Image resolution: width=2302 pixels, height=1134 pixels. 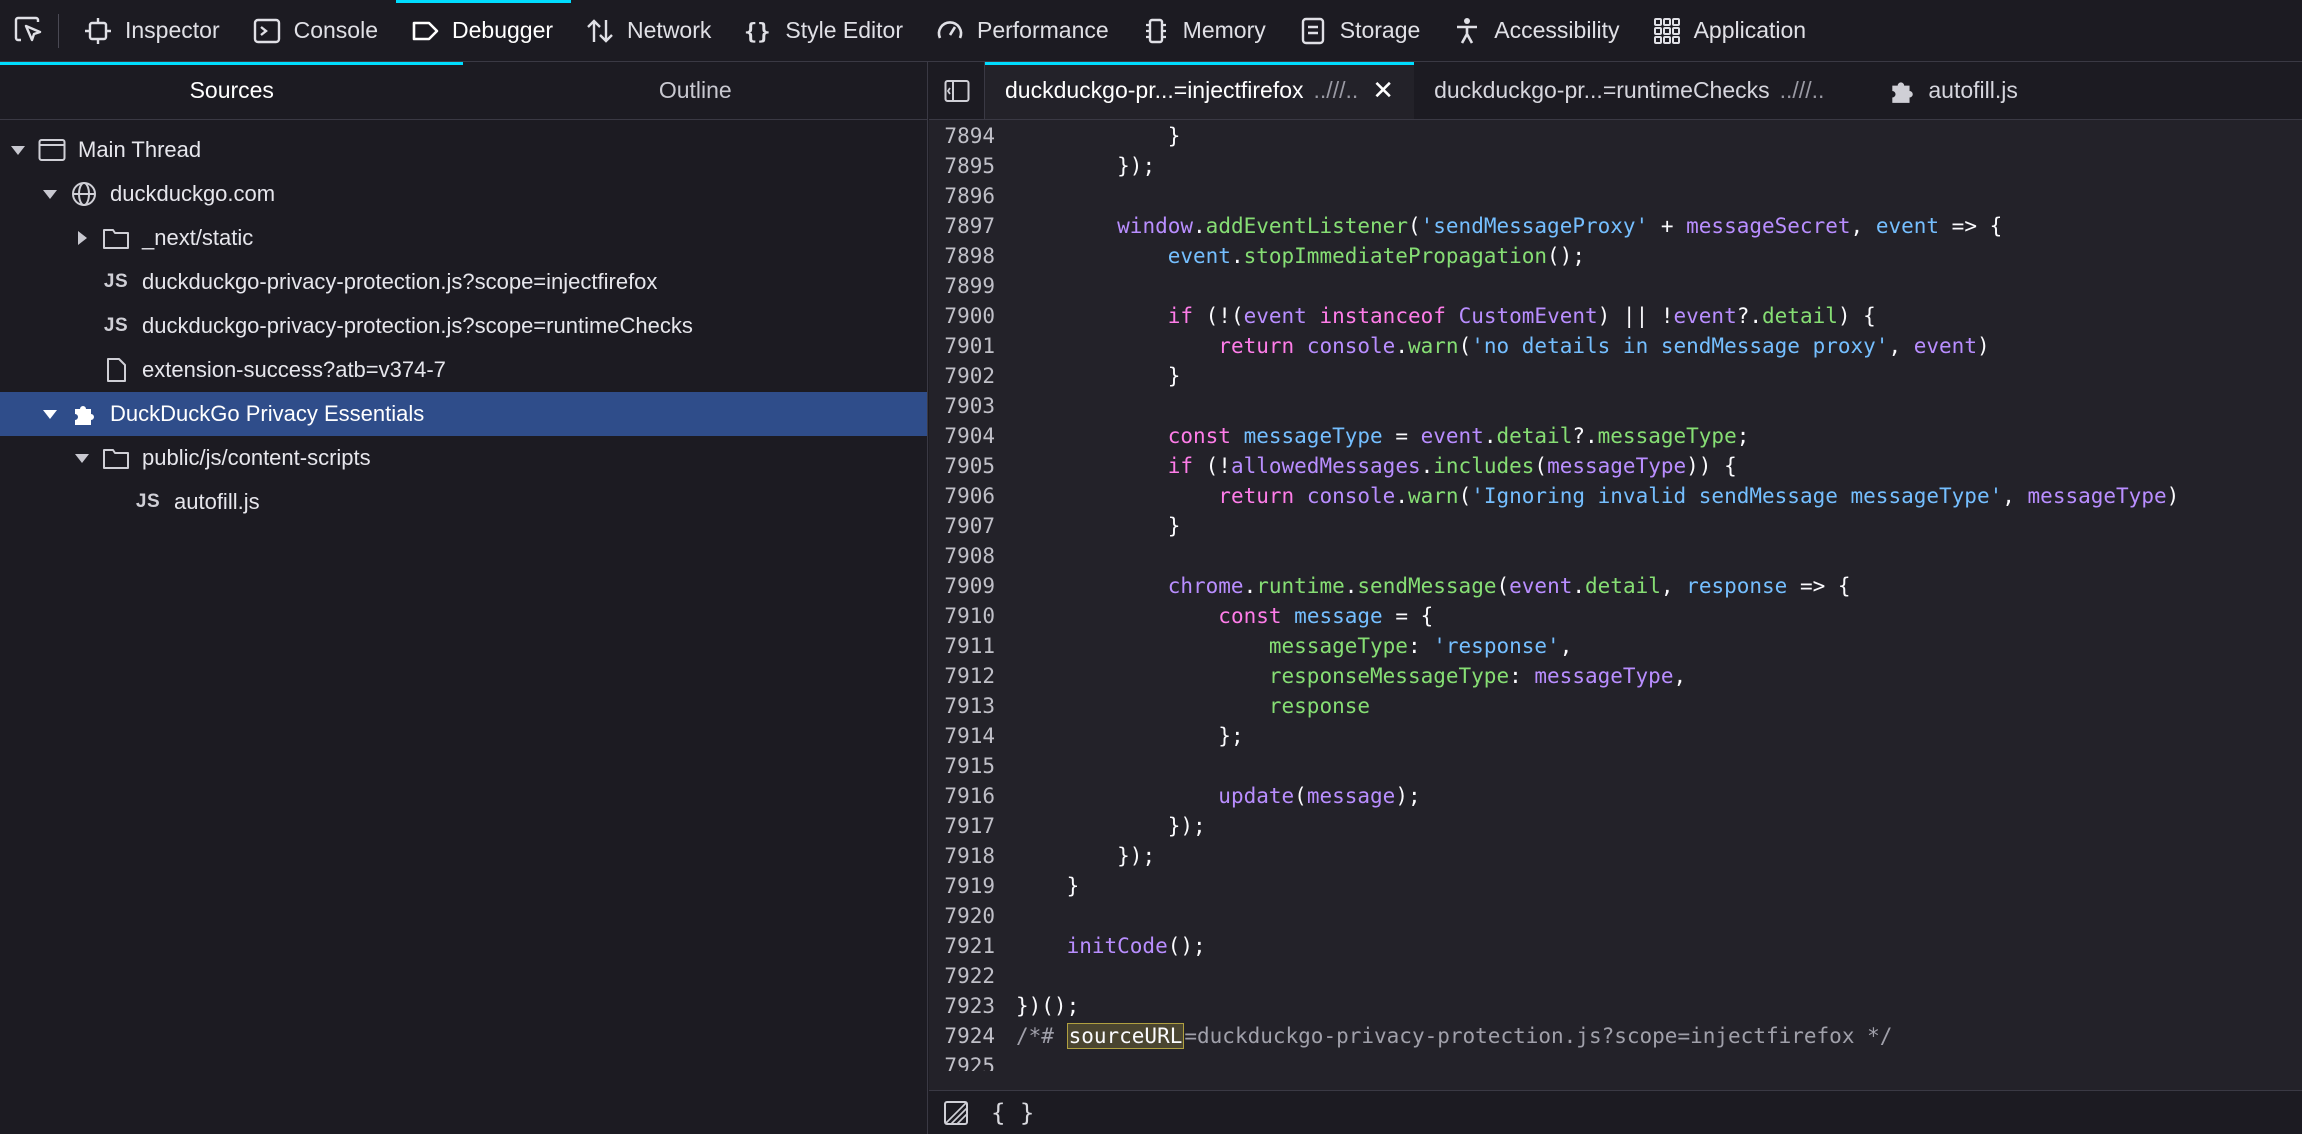 I want to click on line-number: 7906, so click(x=962, y=496).